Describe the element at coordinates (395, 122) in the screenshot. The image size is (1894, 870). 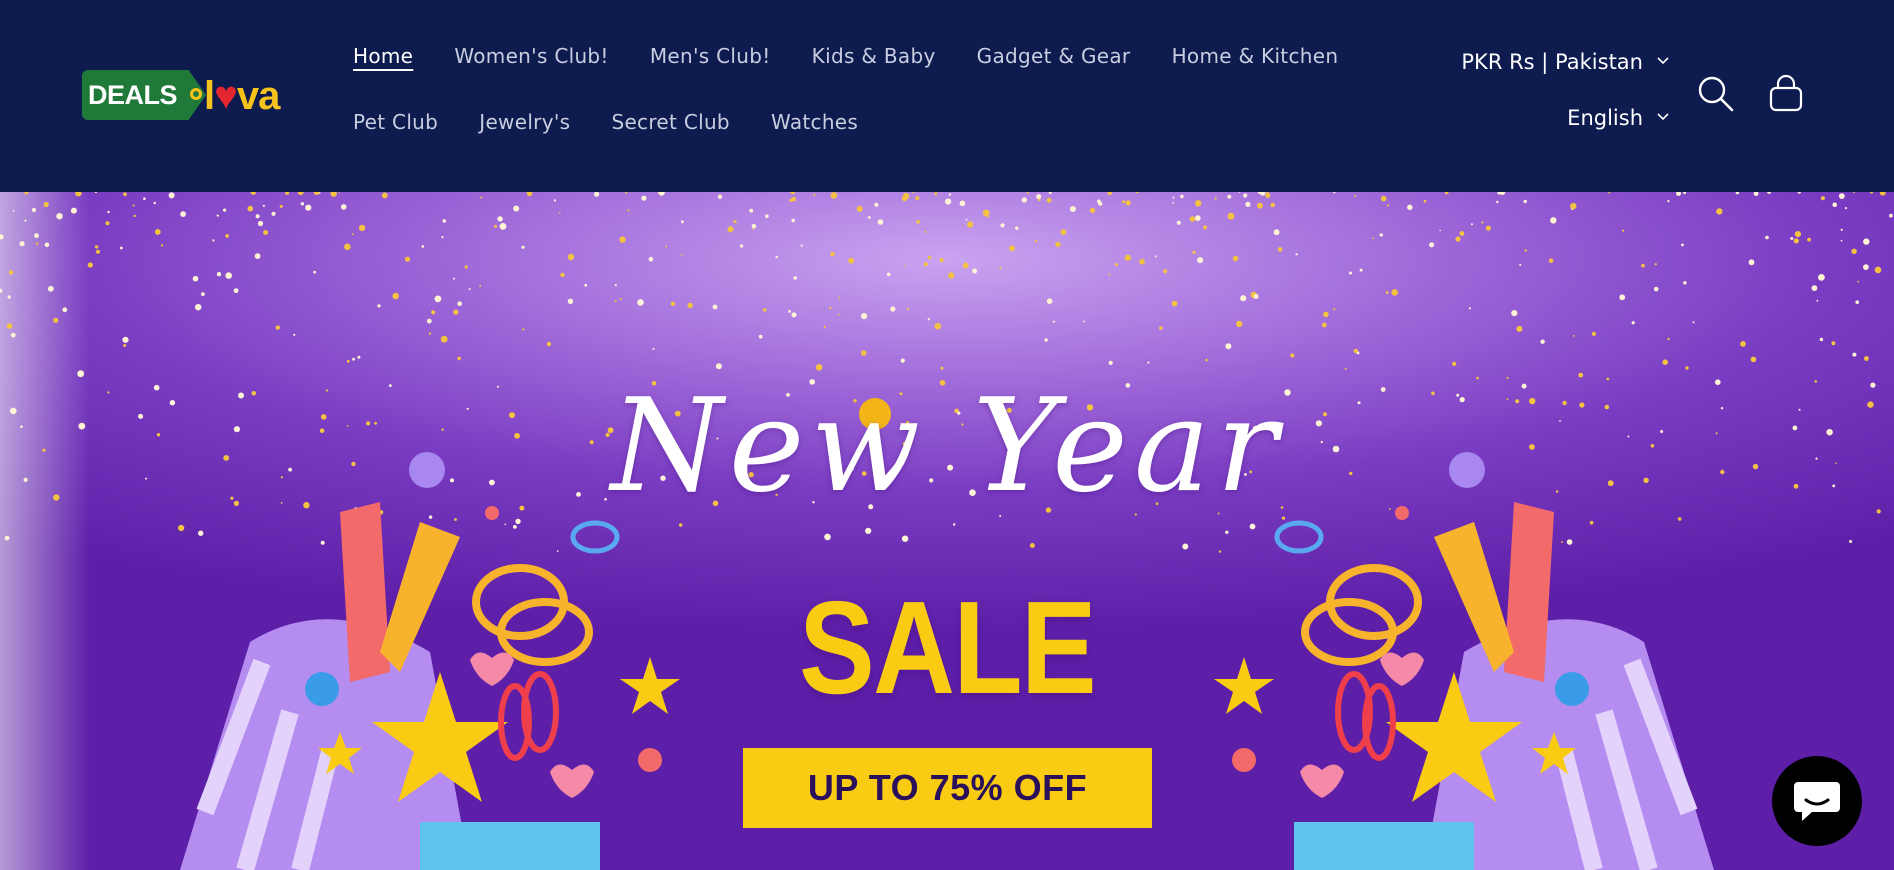
I see `nav-link-pet-club: Pet Club` at that location.